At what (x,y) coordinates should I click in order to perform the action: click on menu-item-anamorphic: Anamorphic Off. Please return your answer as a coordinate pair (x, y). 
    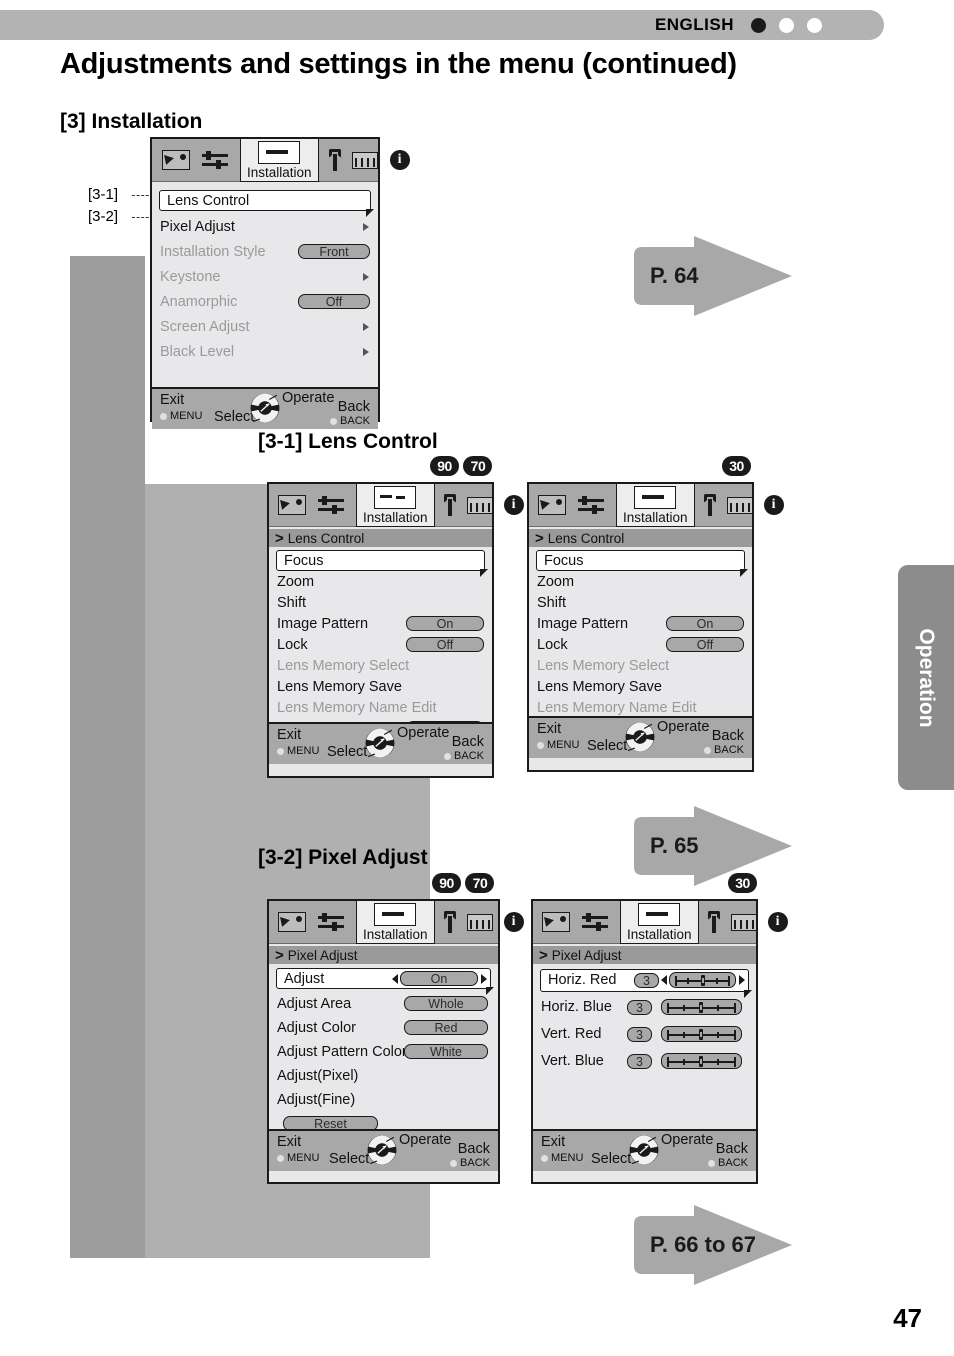
    Looking at the image, I should click on (265, 301).